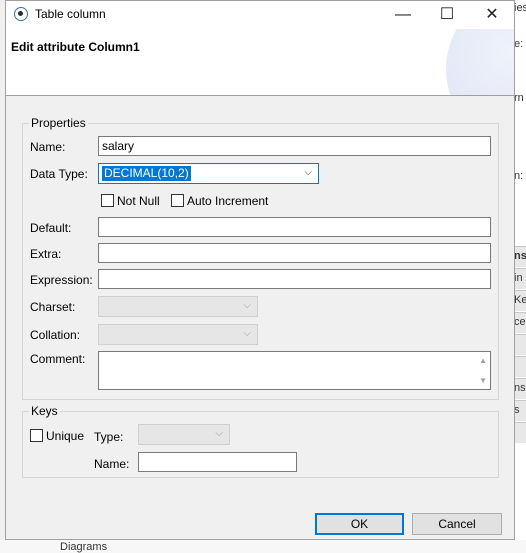 The image size is (526, 553). Describe the element at coordinates (36, 435) in the screenshot. I see `unique-checkbox` at that location.